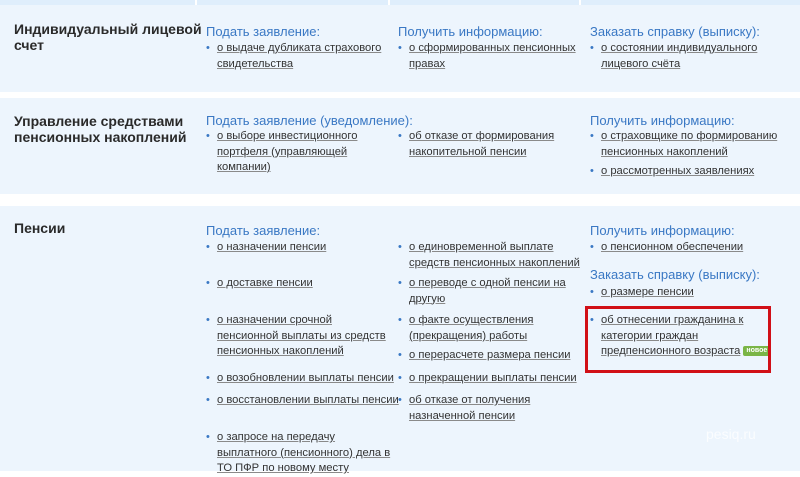 This screenshot has width=800, height=477. Describe the element at coordinates (649, 336) in the screenshot. I see `link-text: категории граждан` at that location.